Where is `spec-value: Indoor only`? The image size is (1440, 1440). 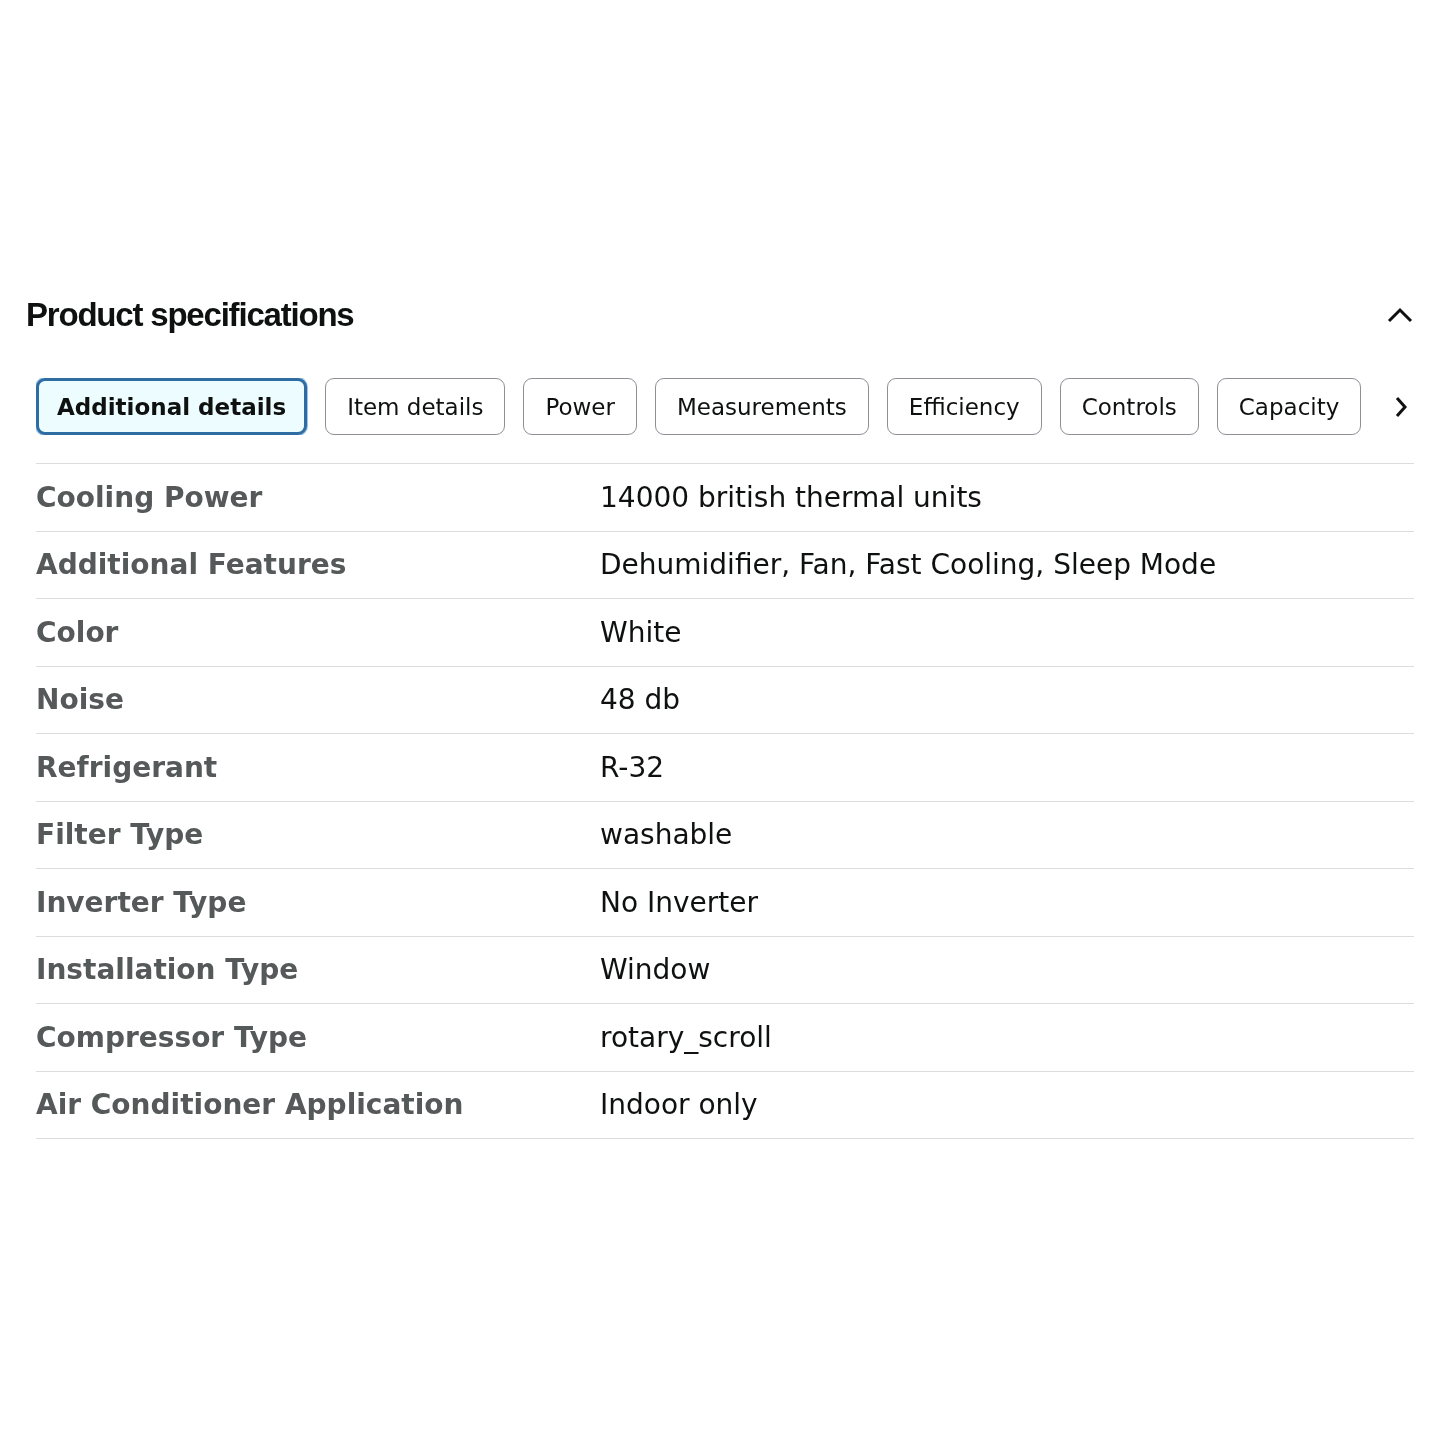 spec-value: Indoor only is located at coordinates (679, 1105).